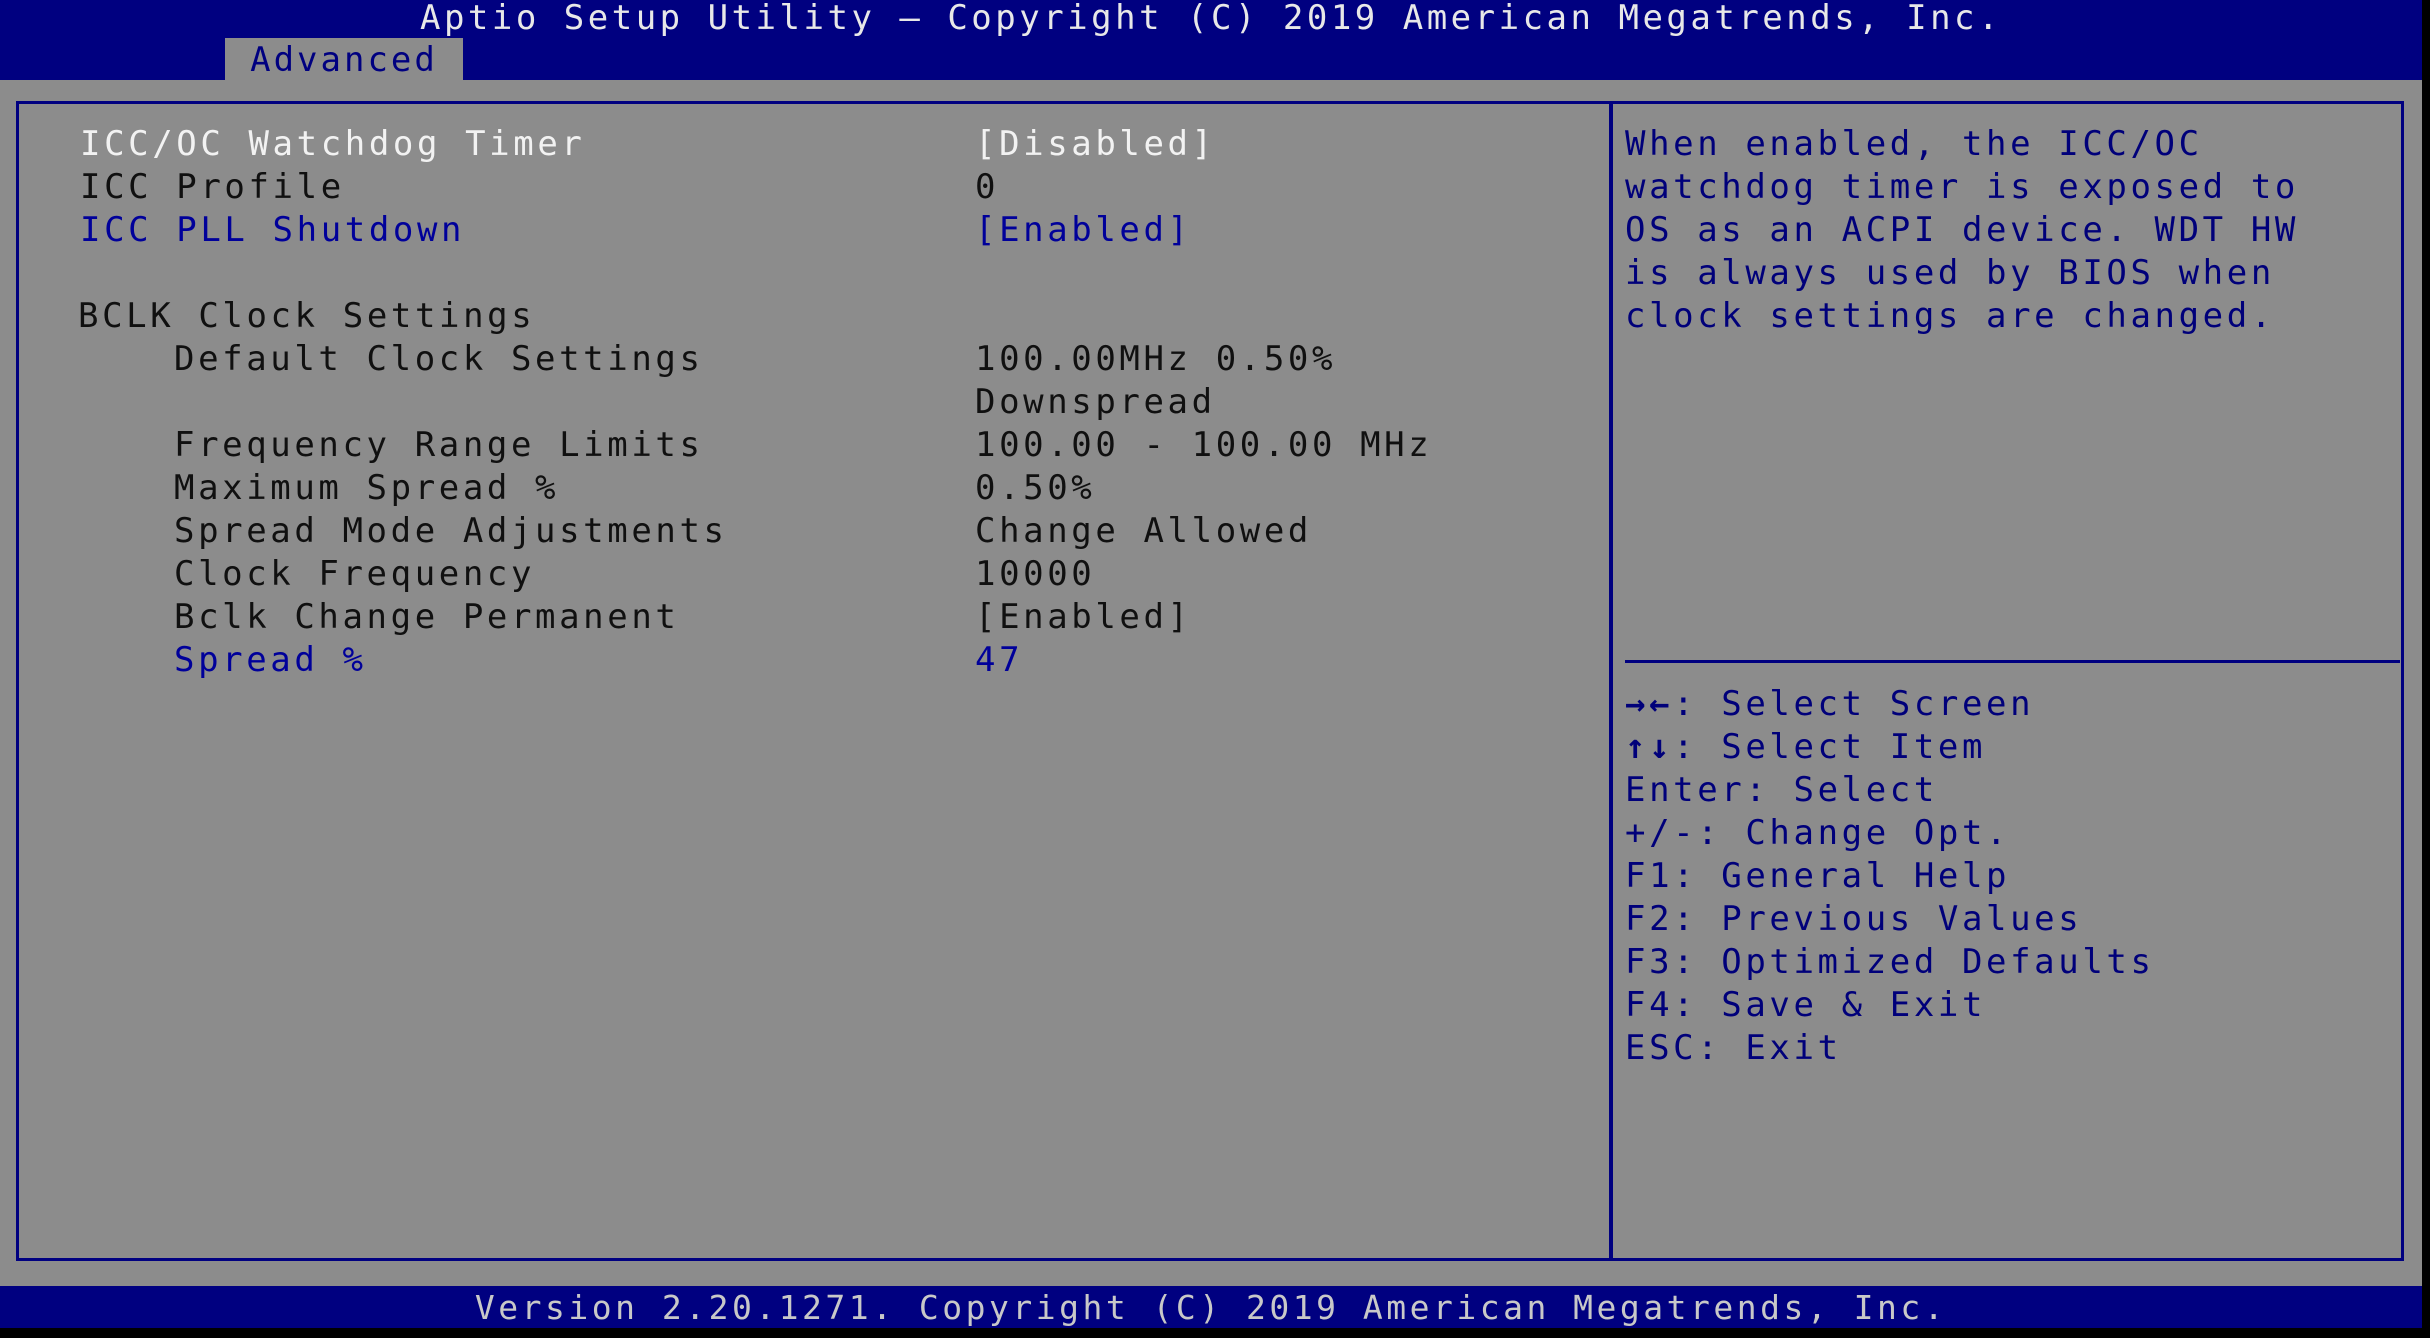 This screenshot has height=1338, width=2430. What do you see at coordinates (1914, 144) in the screenshot?
I see `help-line: When enabled, the ICC/OC` at bounding box center [1914, 144].